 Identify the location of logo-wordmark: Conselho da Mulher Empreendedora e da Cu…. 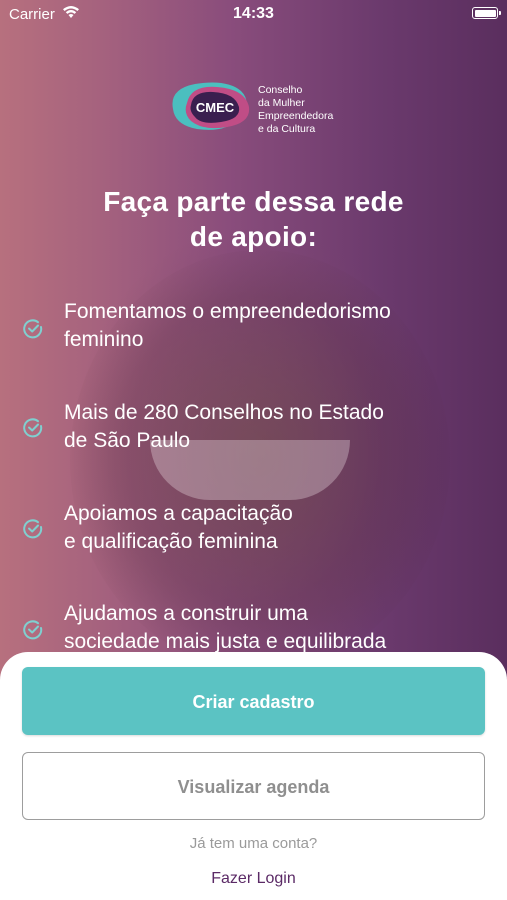
(295, 110).